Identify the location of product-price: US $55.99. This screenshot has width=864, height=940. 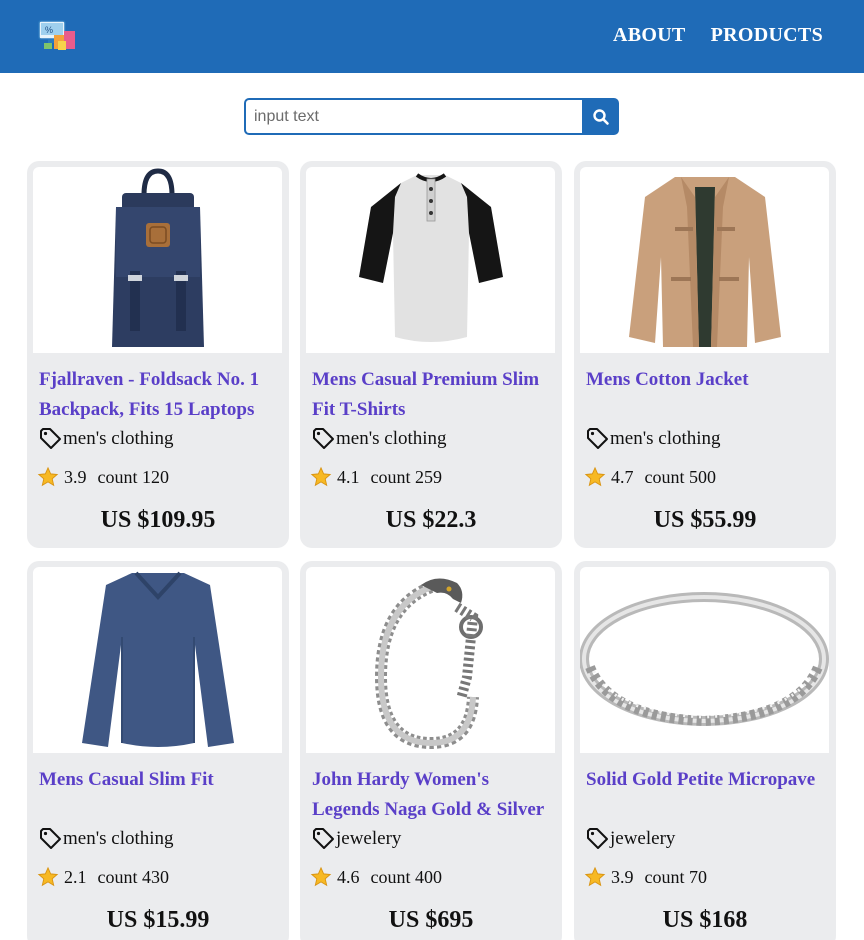
(705, 520).